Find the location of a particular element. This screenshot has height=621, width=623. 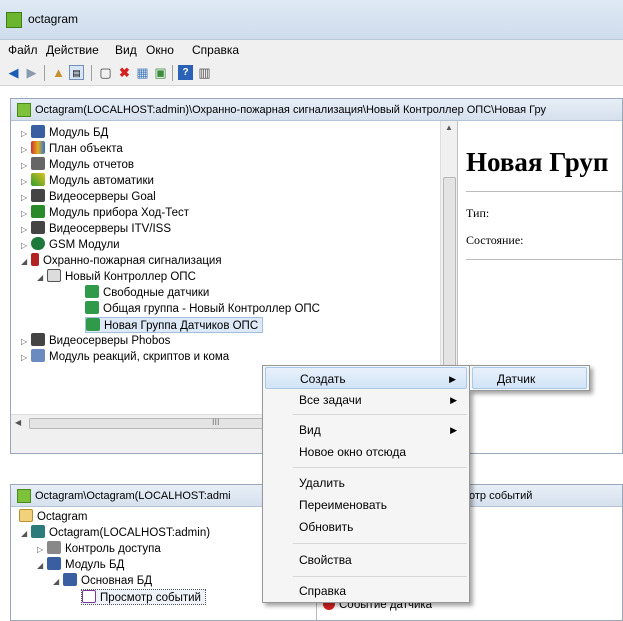

tree-item-label: Модуль реакций, скриптов и кома is located at coordinates (139, 357).